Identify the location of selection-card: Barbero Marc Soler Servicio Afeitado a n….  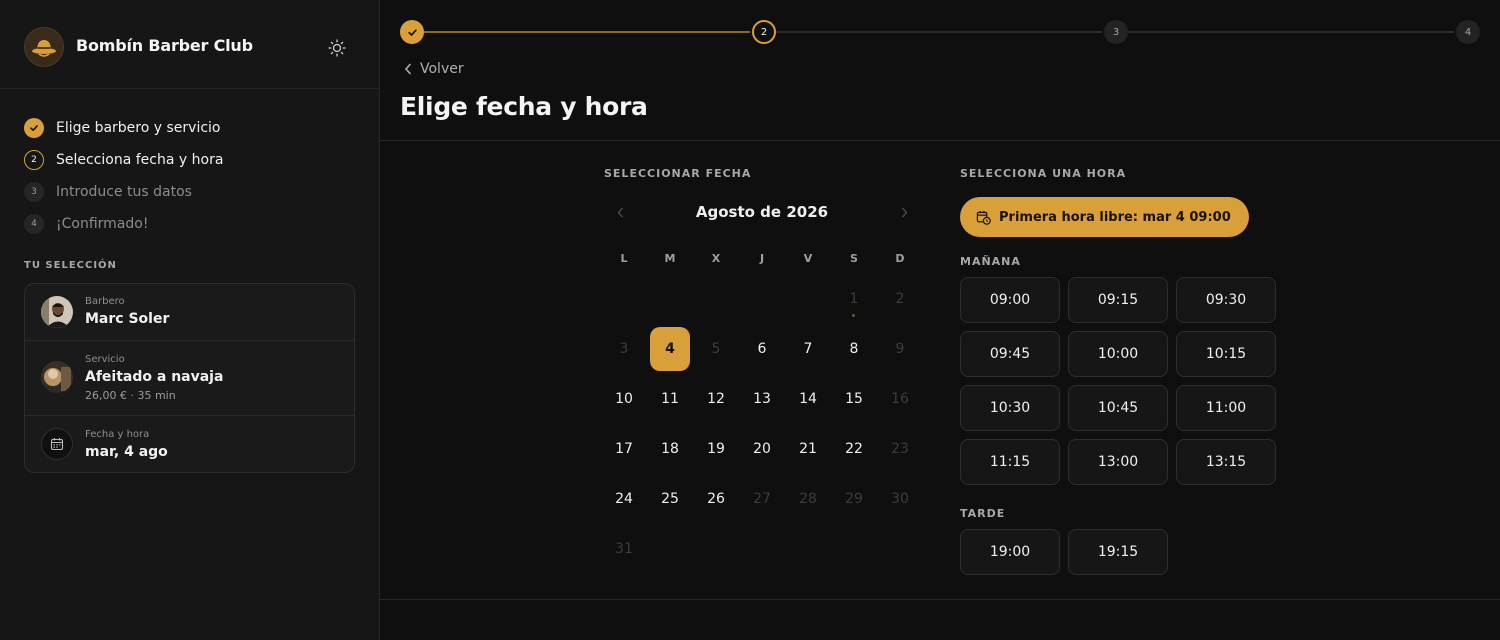
(189, 378).